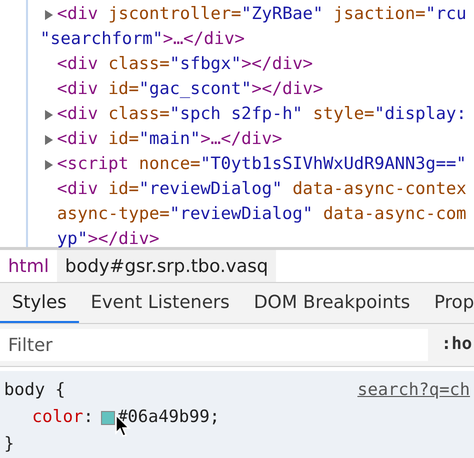  I want to click on html-code-line: async-type="reviewDialog" data-async-com, so click(261, 214).